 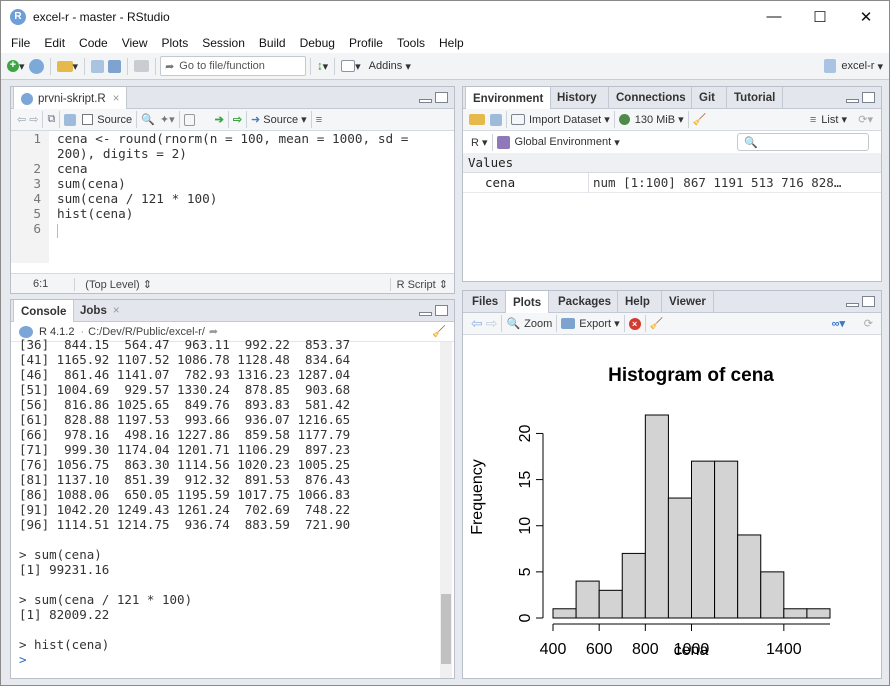 What do you see at coordinates (479, 142) in the screenshot?
I see `language-selector: R ▾` at bounding box center [479, 142].